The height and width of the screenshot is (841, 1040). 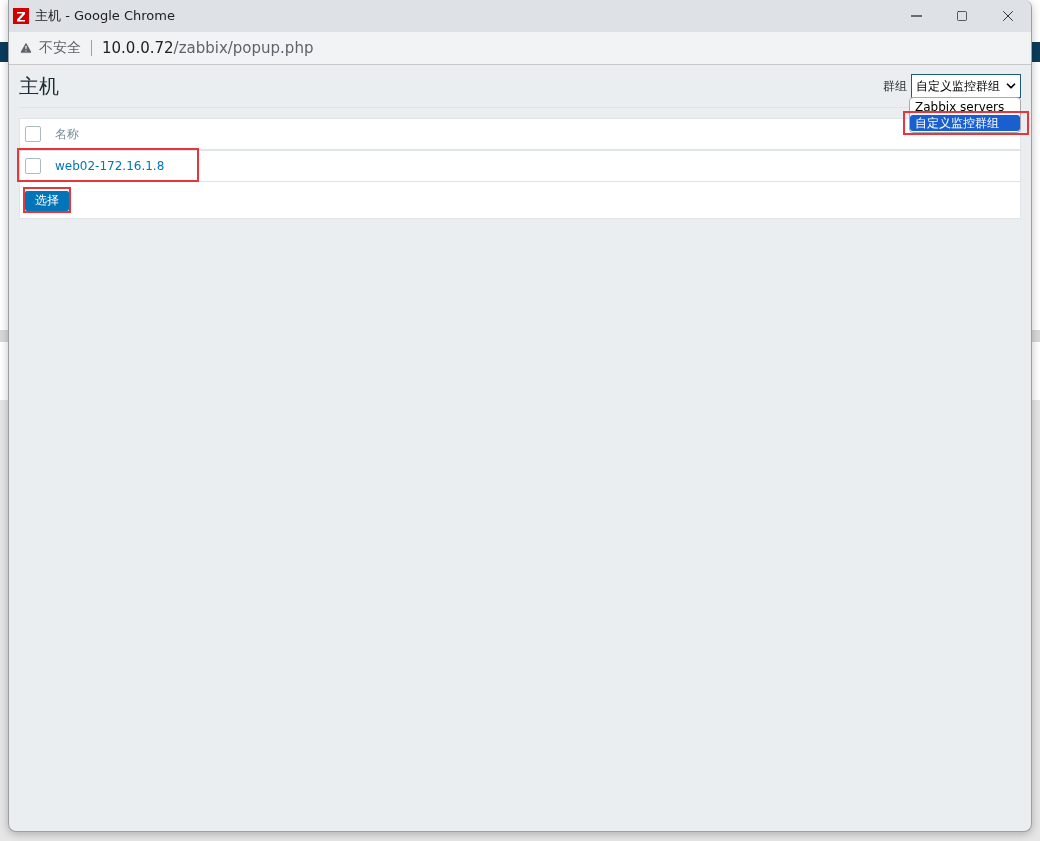 I want to click on select-button: 选择, so click(x=47, y=200).